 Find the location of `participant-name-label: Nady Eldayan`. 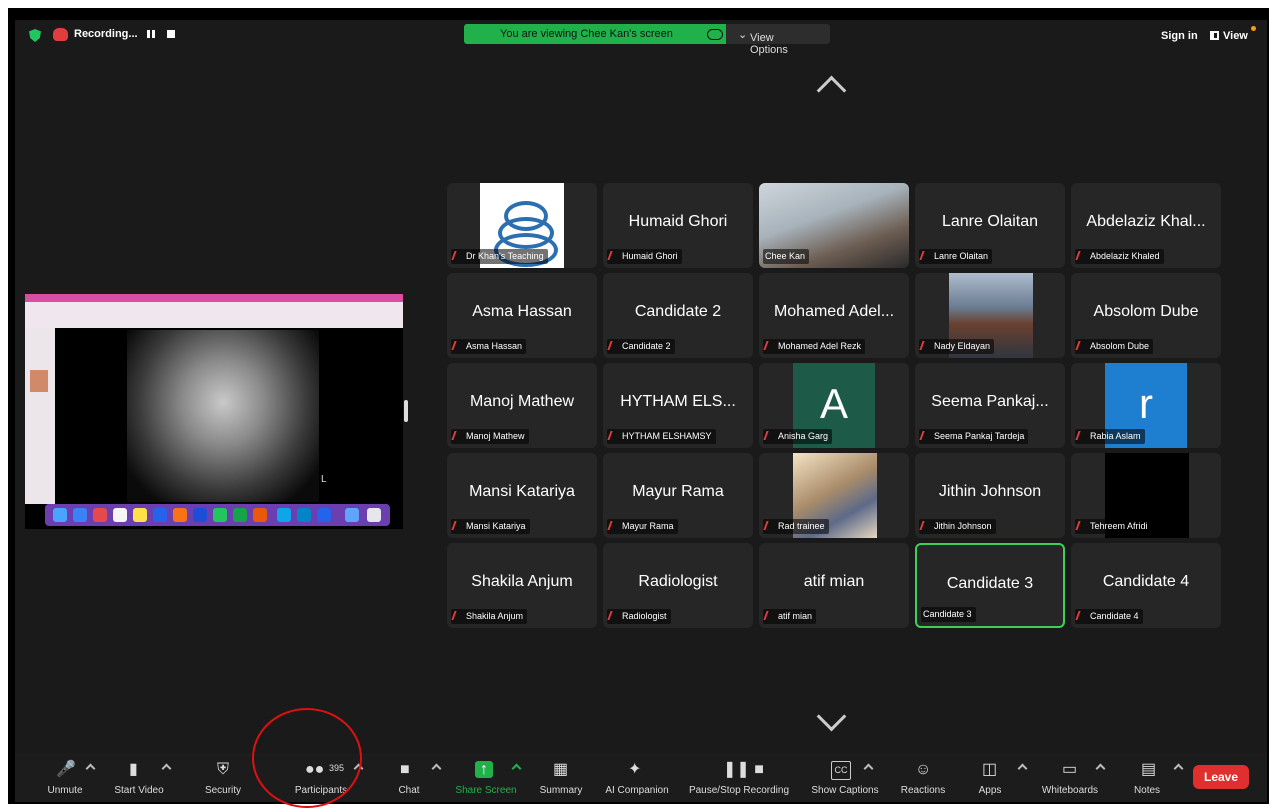

participant-name-label: Nady Eldayan is located at coordinates (957, 346).